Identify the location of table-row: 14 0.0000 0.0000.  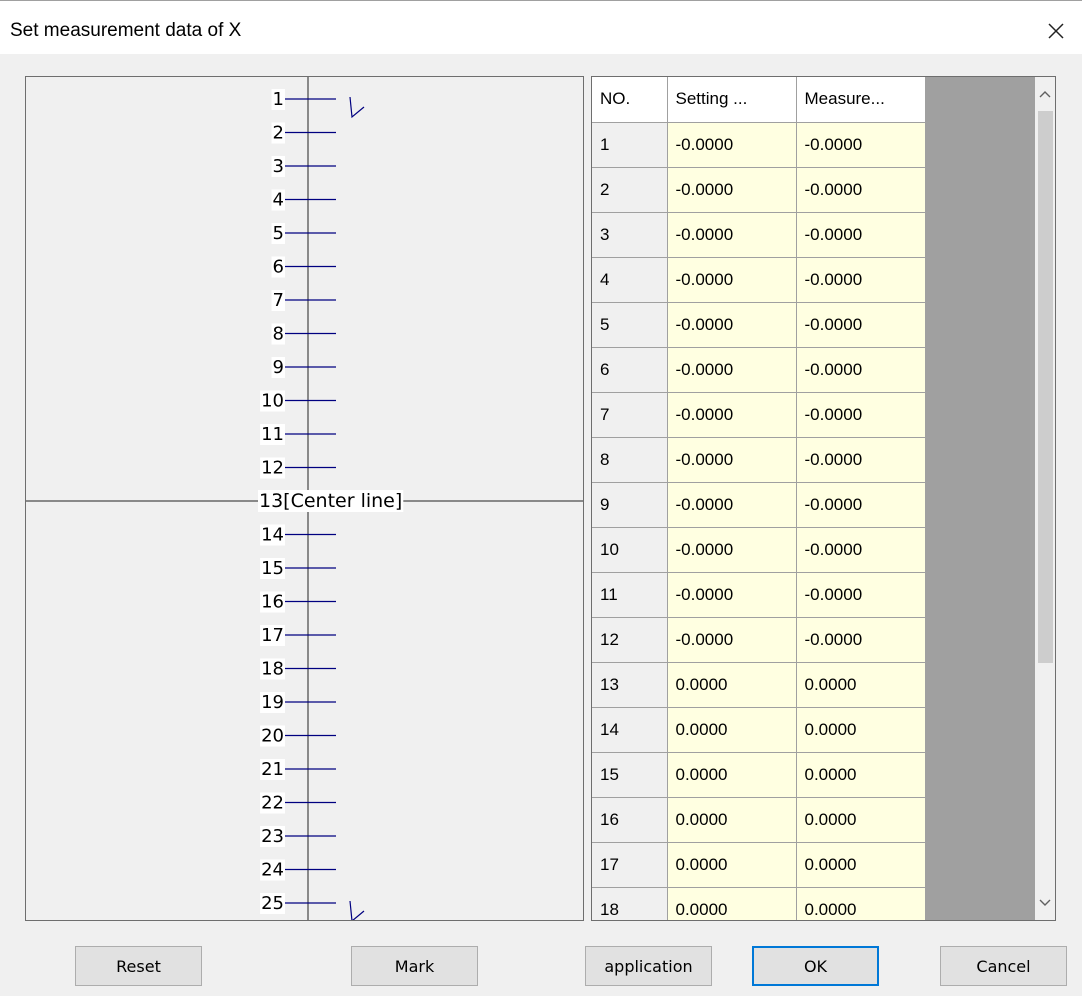
(759, 730).